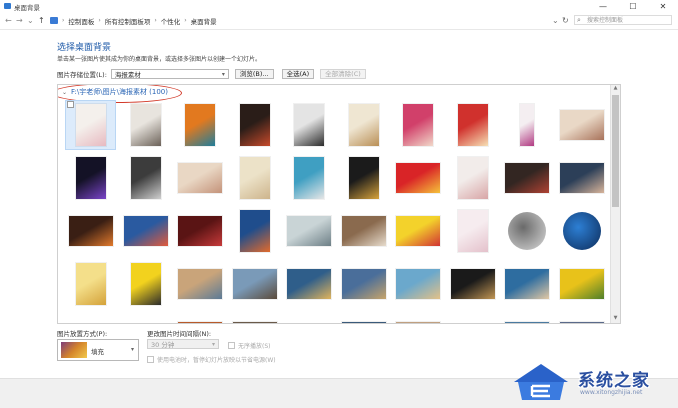 This screenshot has width=678, height=408. I want to click on recent-locations-icon: ⌄, so click(30, 20).